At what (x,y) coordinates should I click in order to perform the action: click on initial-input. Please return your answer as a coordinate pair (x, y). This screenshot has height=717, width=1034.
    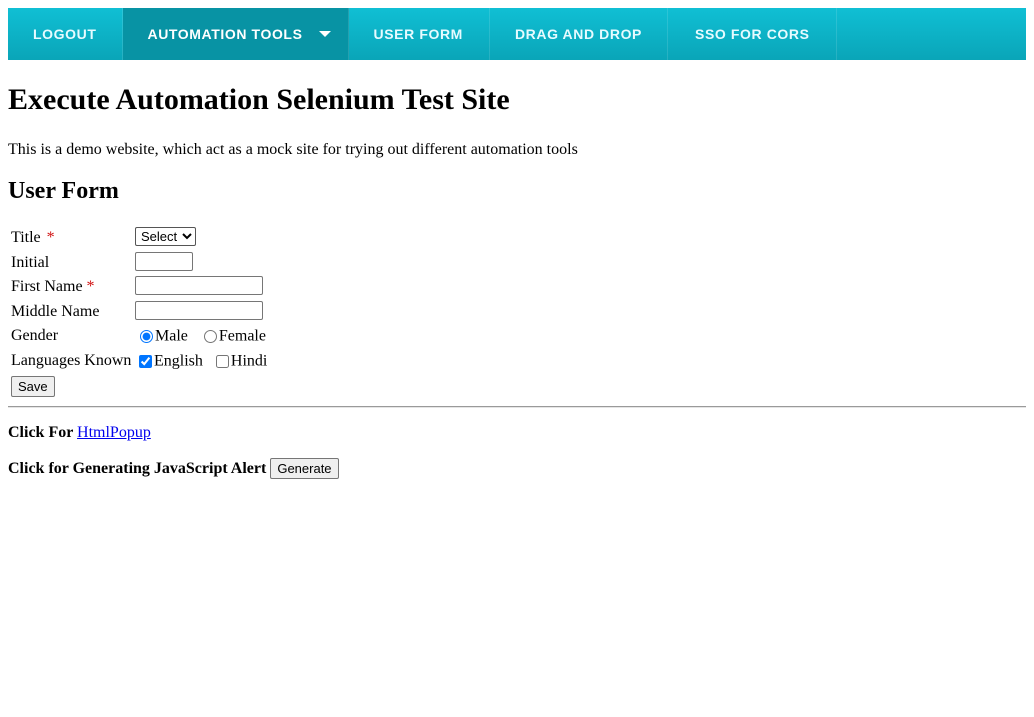
    Looking at the image, I should click on (164, 261).